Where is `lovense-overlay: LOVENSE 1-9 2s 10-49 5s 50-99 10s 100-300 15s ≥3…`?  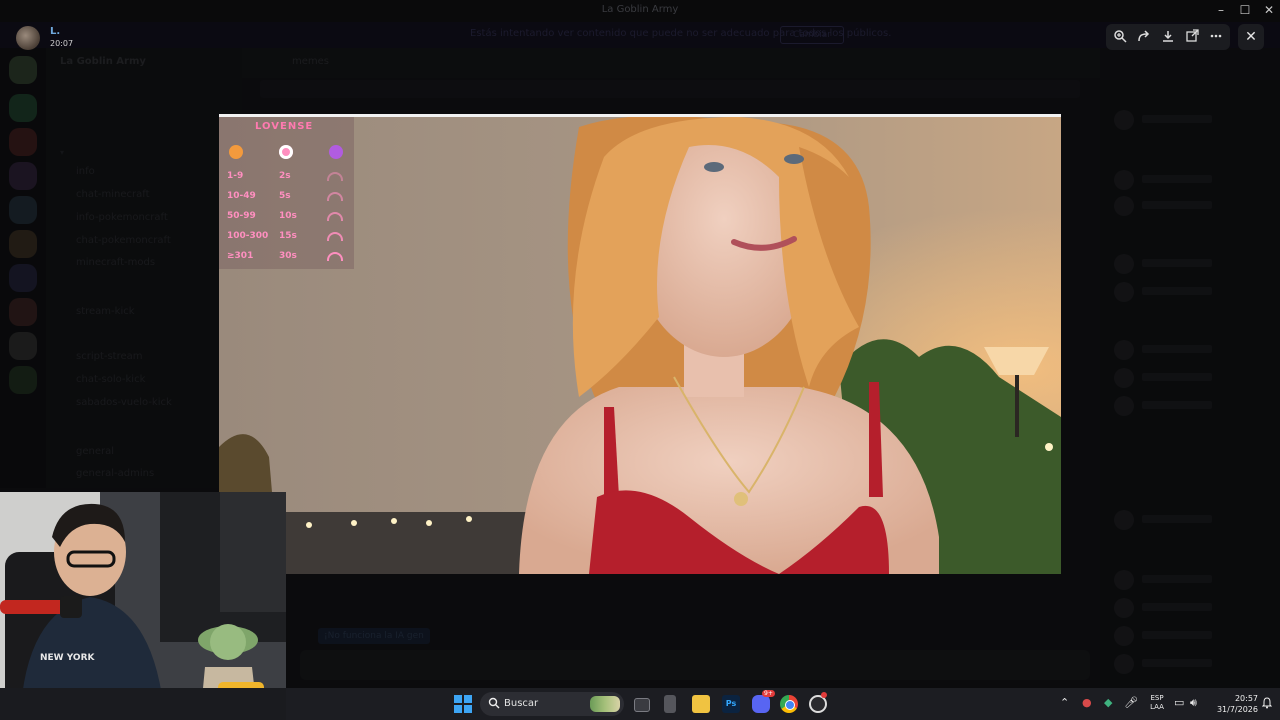
lovense-overlay: LOVENSE 1-9 2s 10-49 5s 50-99 10s 100-300 15s ≥3… is located at coordinates (286, 193).